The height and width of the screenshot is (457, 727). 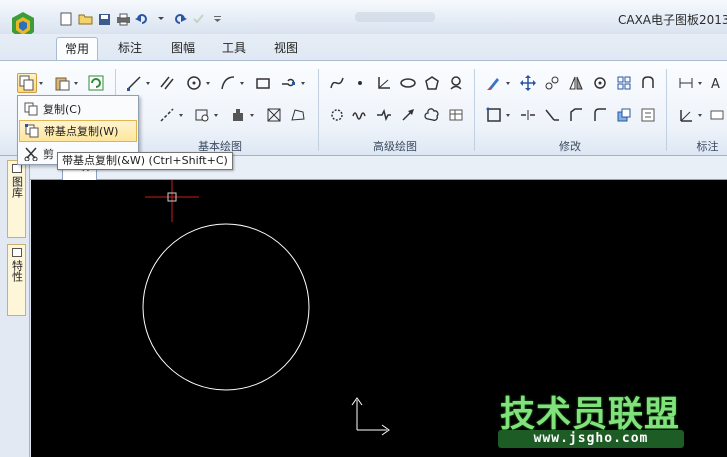 What do you see at coordinates (123, 19) in the screenshot?
I see `print-icon` at bounding box center [123, 19].